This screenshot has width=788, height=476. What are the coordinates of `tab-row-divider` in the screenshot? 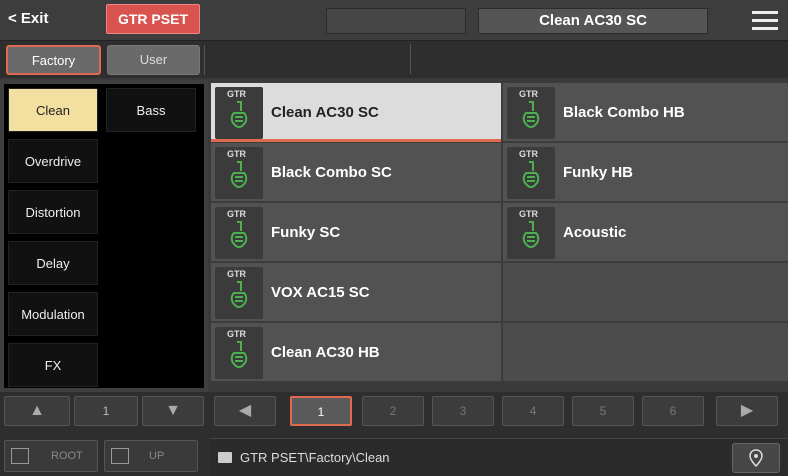 It's located at (307, 60).